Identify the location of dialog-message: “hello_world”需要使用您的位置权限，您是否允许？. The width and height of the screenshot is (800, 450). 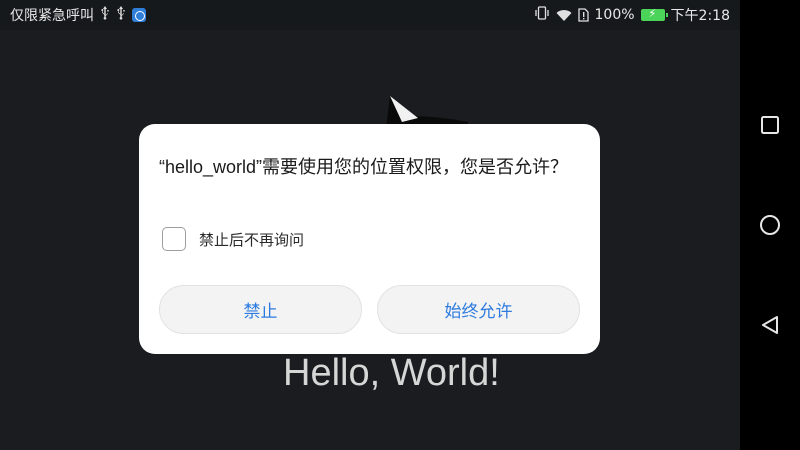
(364, 167).